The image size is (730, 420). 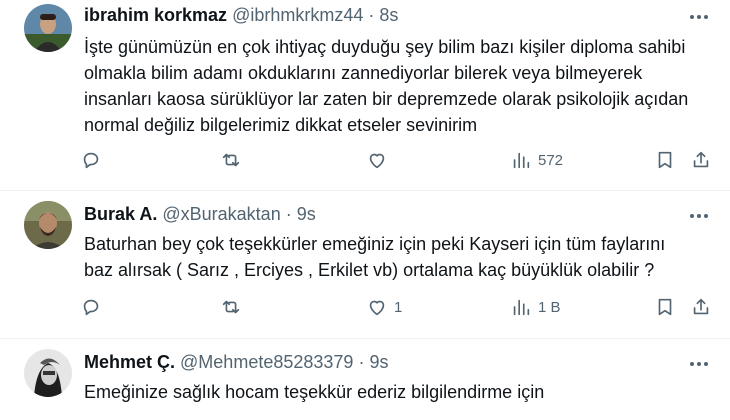 I want to click on display-name: Burak A., so click(x=120, y=214).